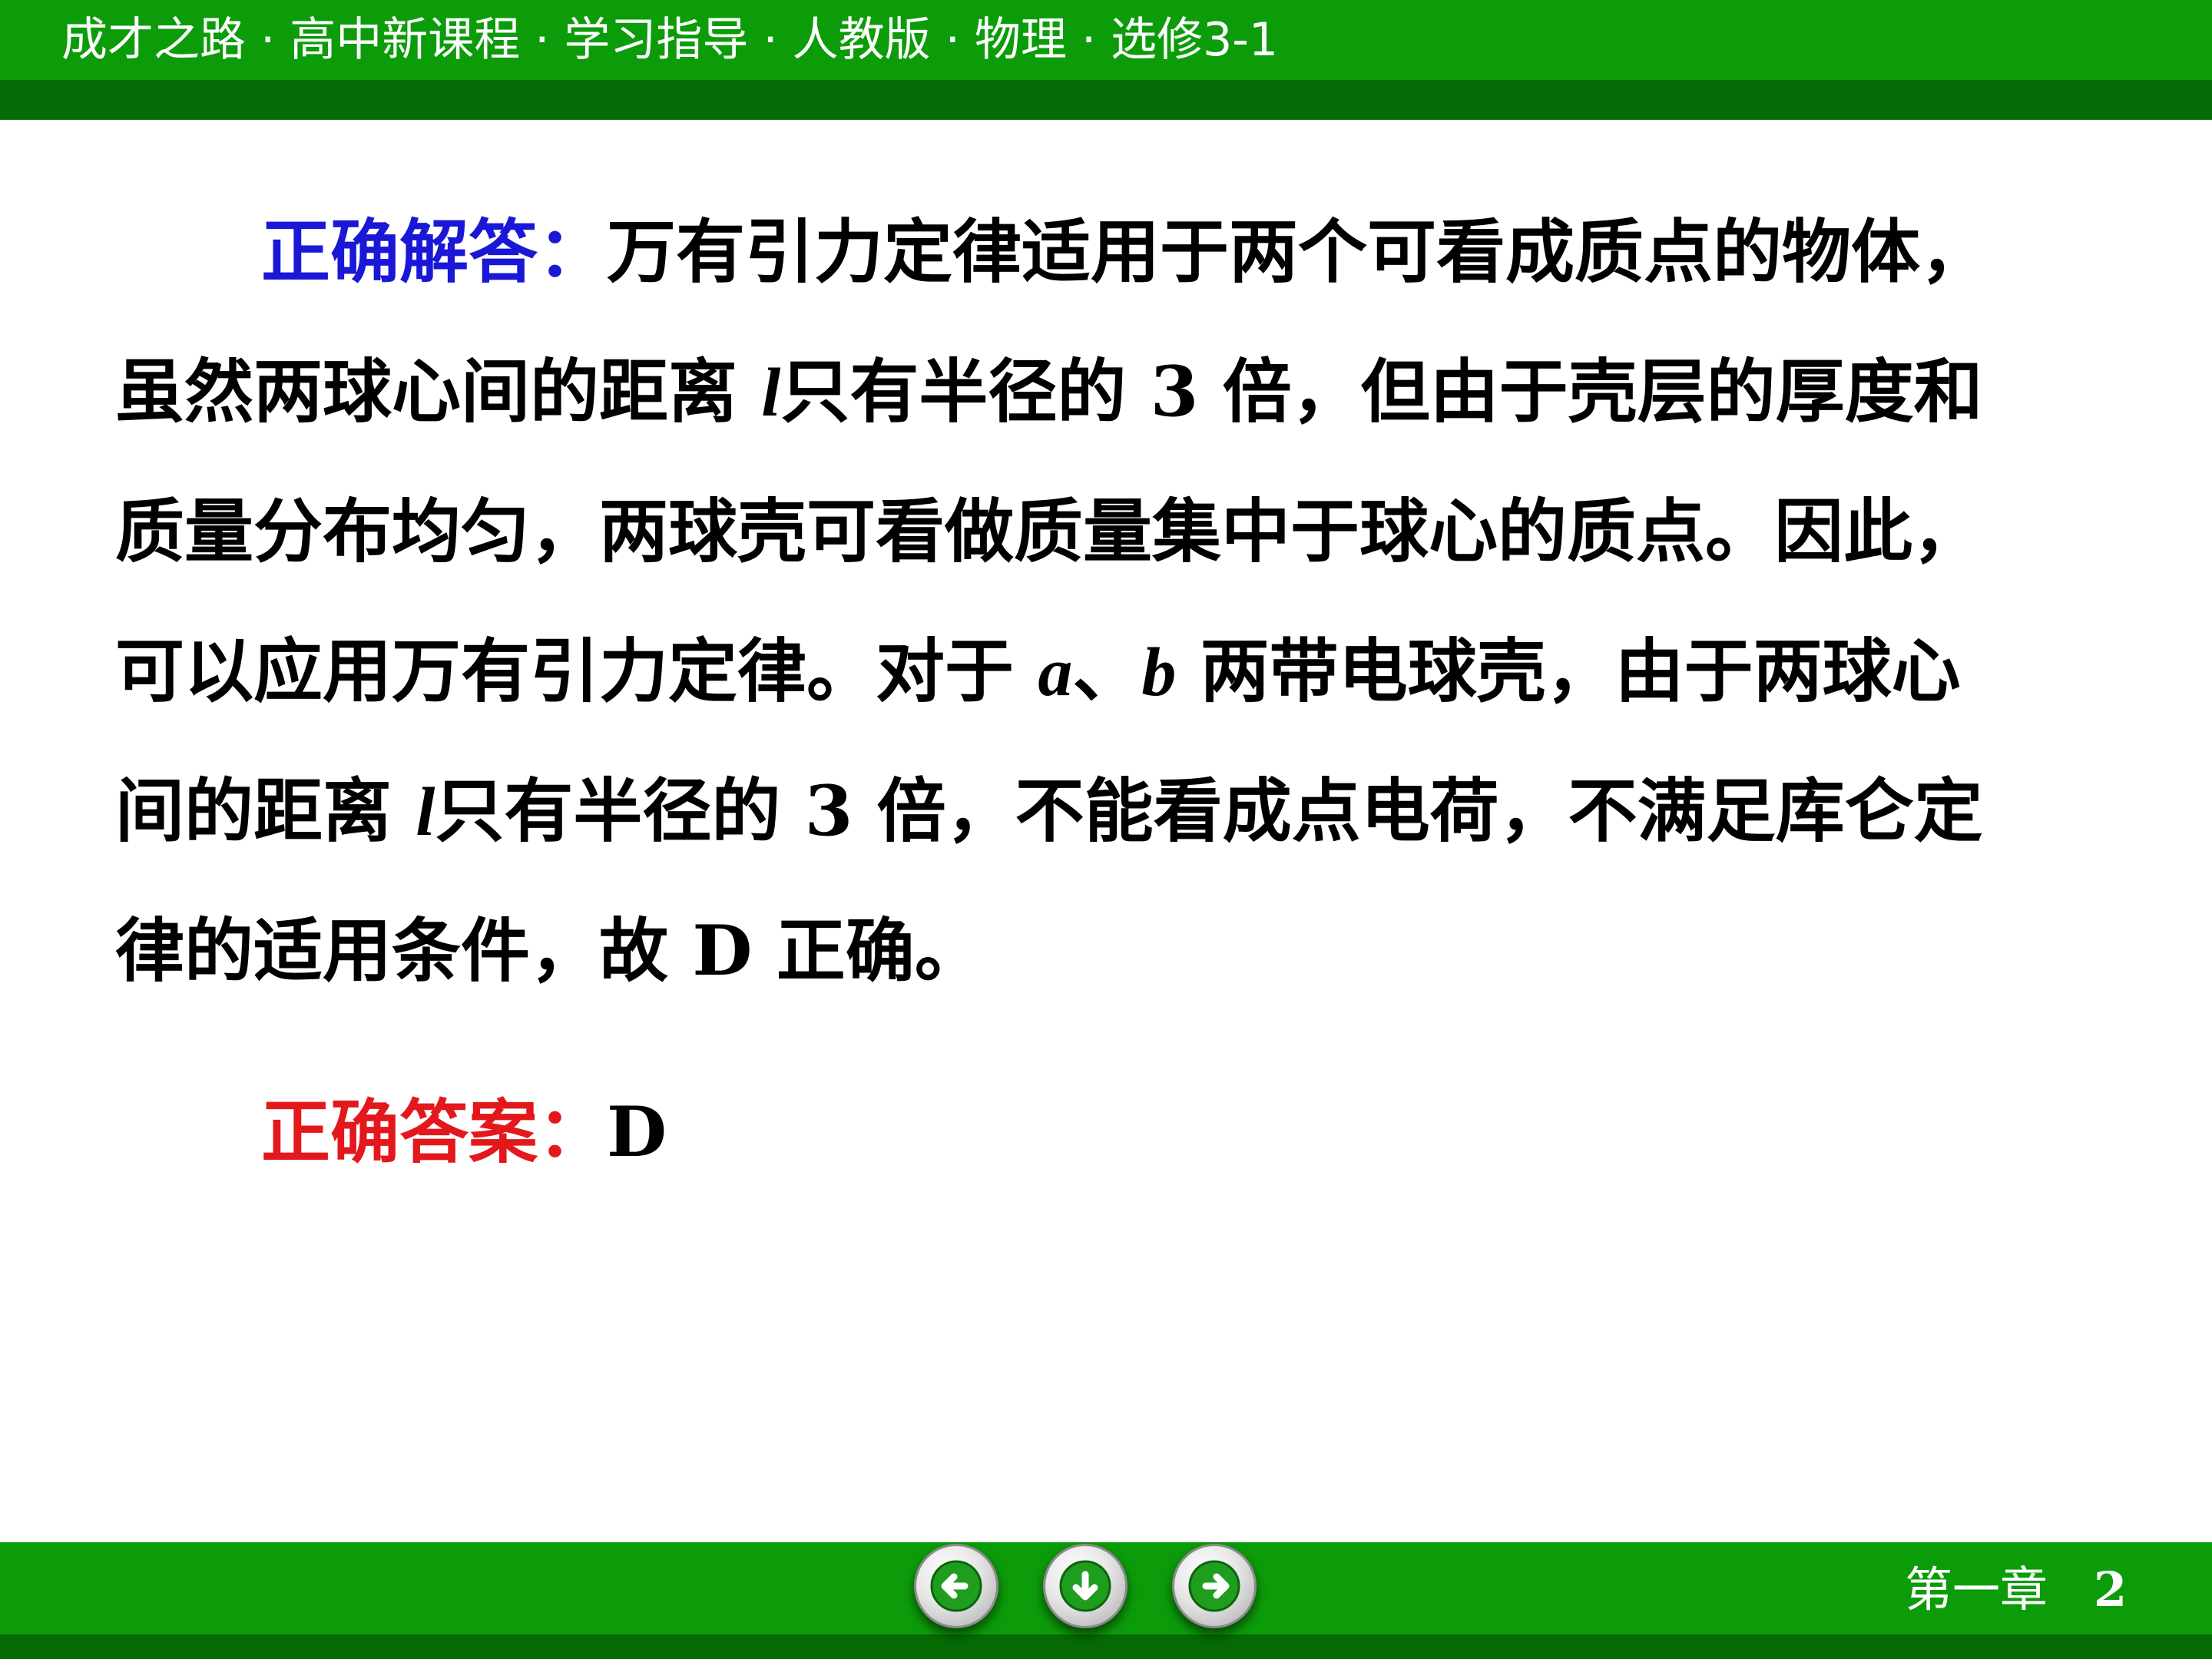 The height and width of the screenshot is (1659, 2212). What do you see at coordinates (1382, 391) in the screenshot?
I see `solution-text-2b: 只有半径的 3 倍，但由于壳层的厚度和` at bounding box center [1382, 391].